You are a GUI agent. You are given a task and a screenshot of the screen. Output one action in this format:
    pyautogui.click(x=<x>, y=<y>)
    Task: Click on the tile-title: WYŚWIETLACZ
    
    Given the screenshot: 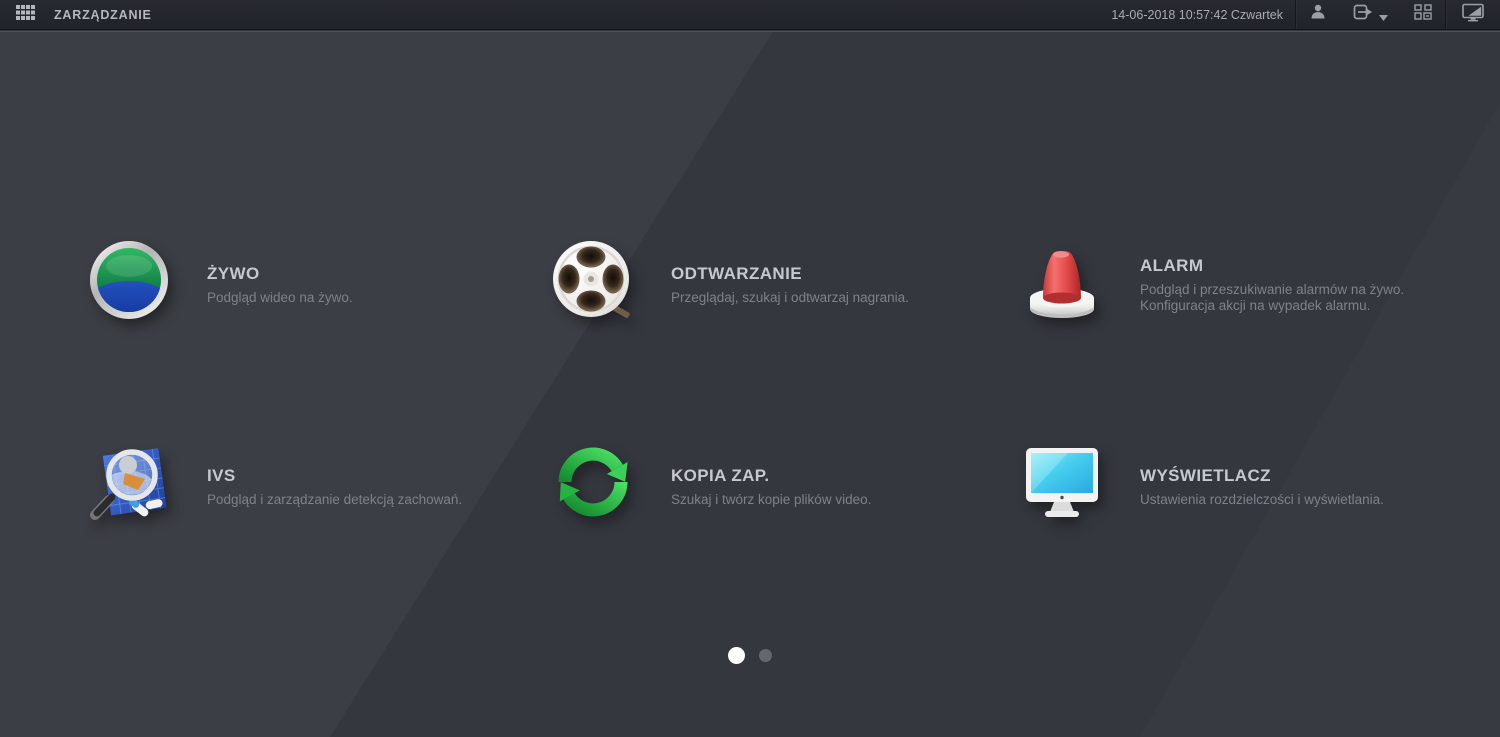 What is the action you would take?
    pyautogui.click(x=1205, y=475)
    